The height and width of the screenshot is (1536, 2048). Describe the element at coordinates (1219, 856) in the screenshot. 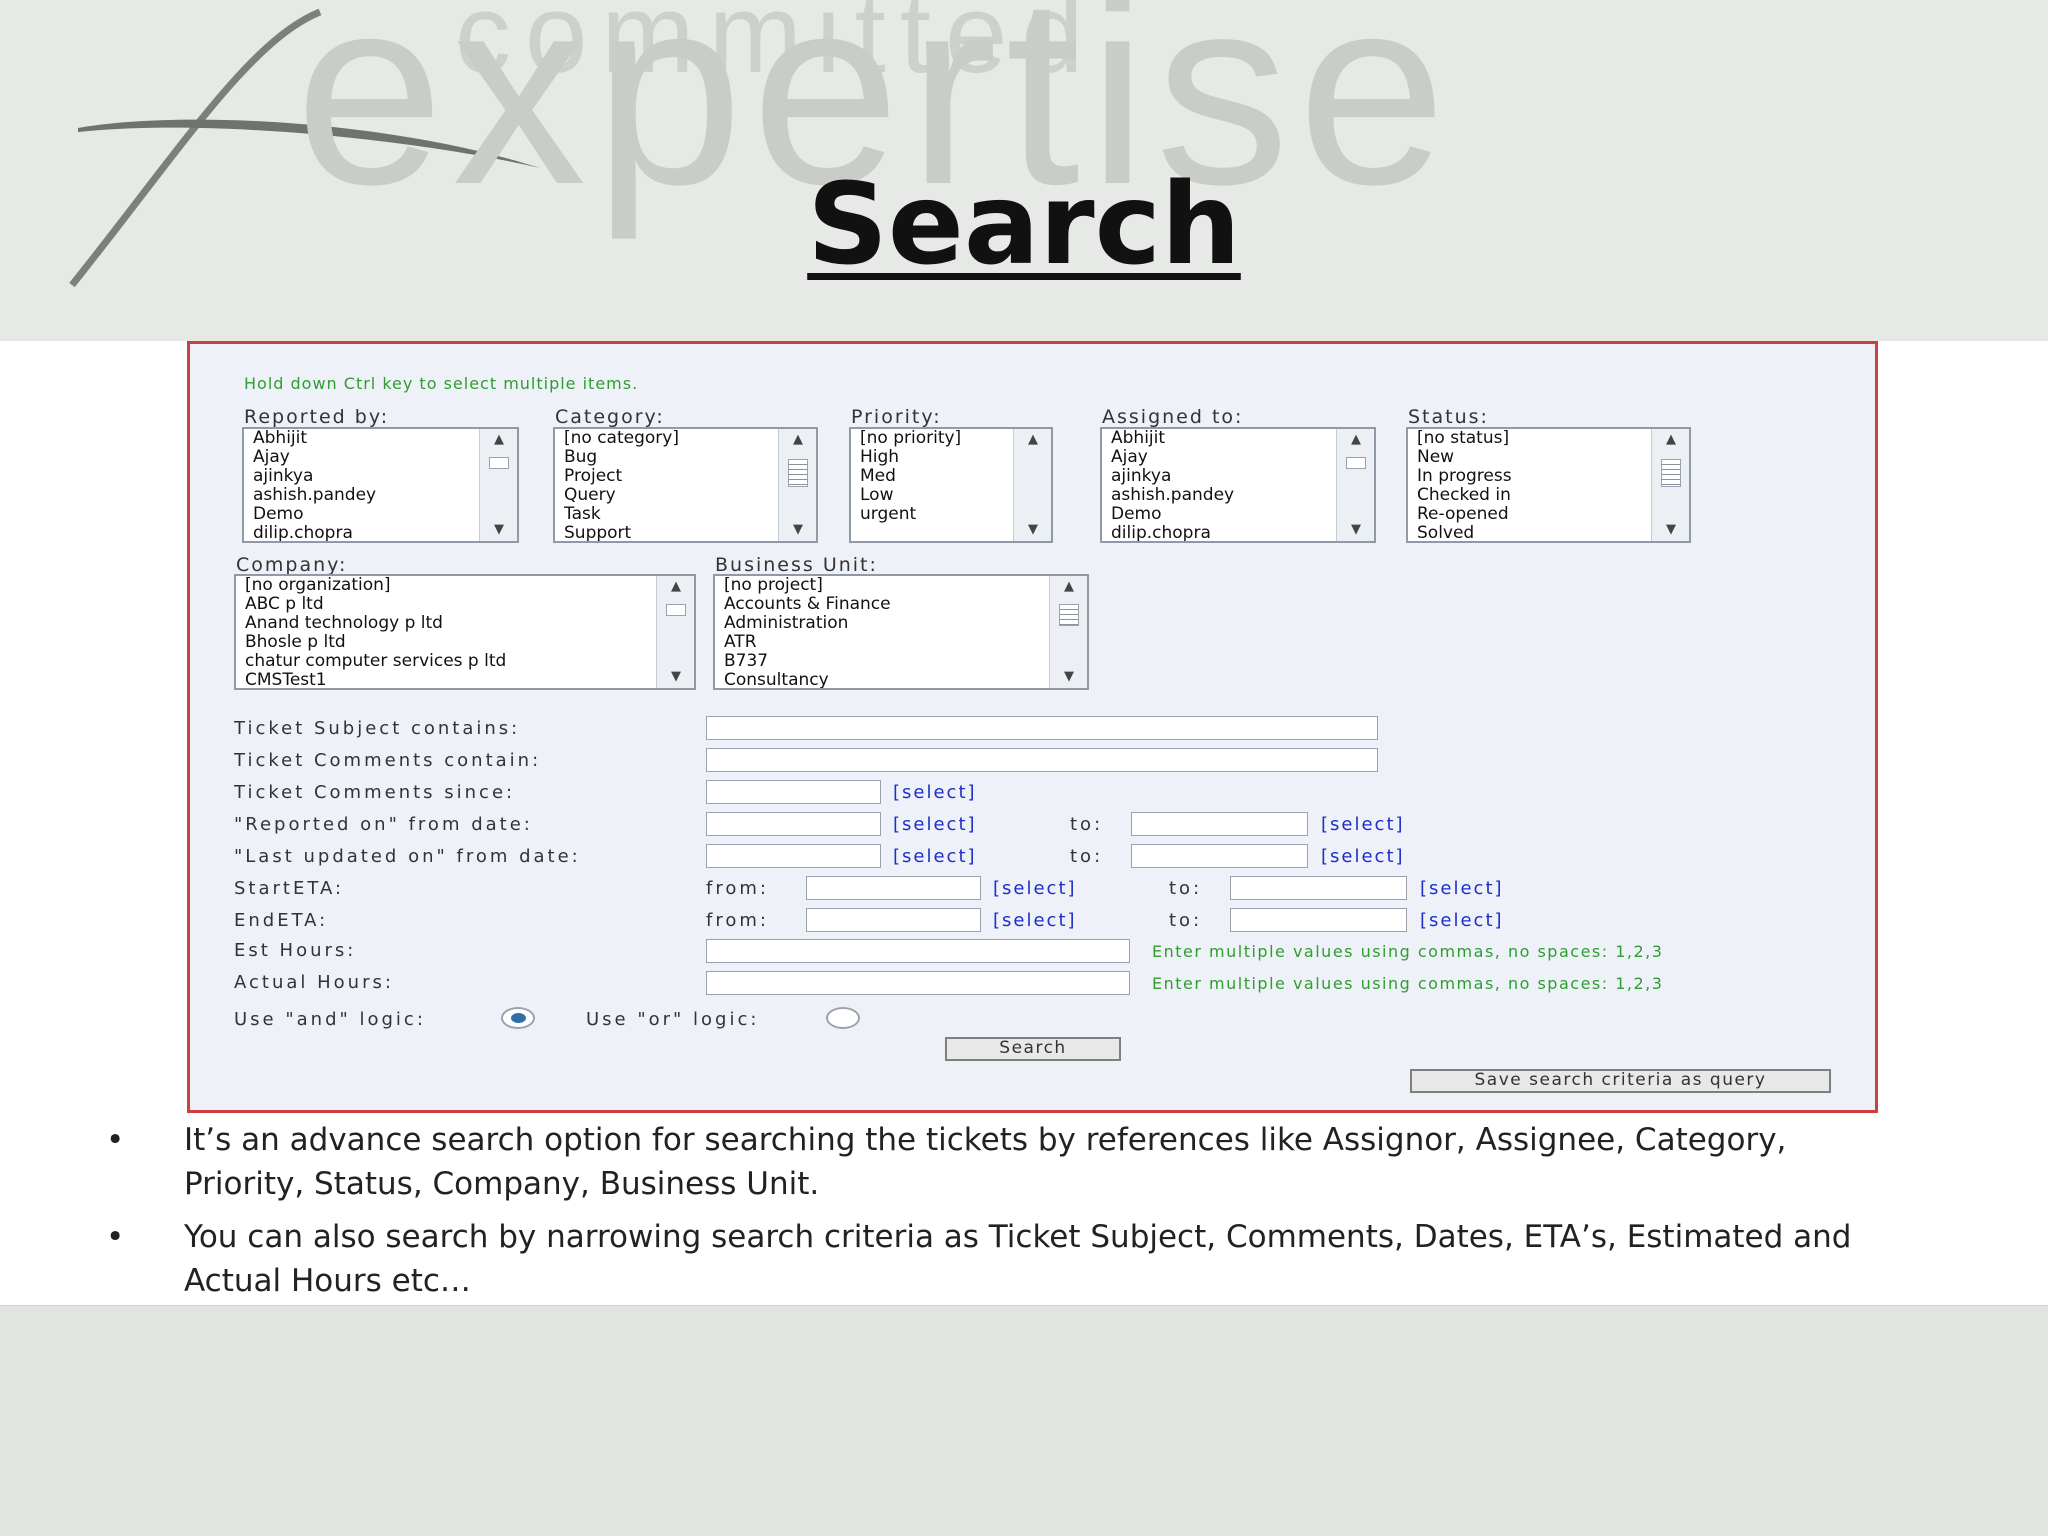

I see `last-updated-to-input` at that location.